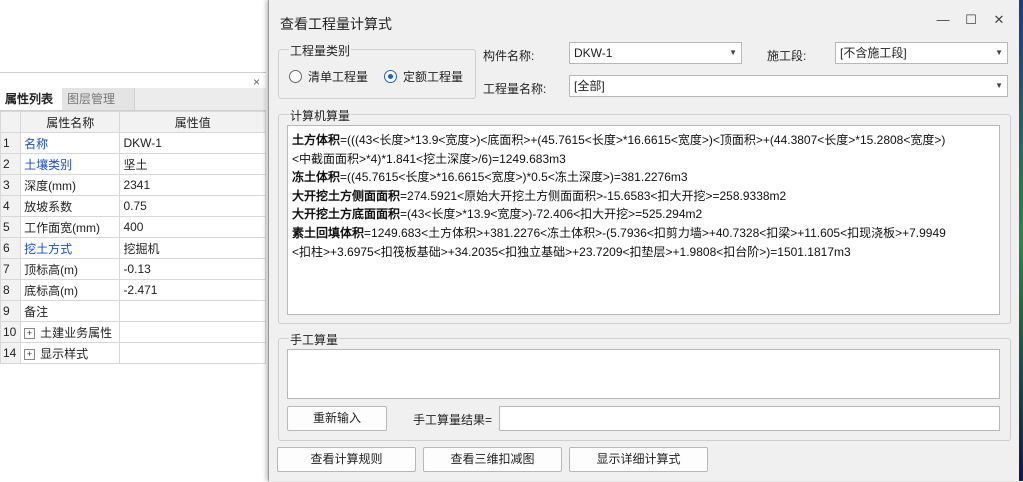 This screenshot has width=1023, height=482. Describe the element at coordinates (453, 420) in the screenshot. I see `manual-result-label: 手工算量结果=` at that location.